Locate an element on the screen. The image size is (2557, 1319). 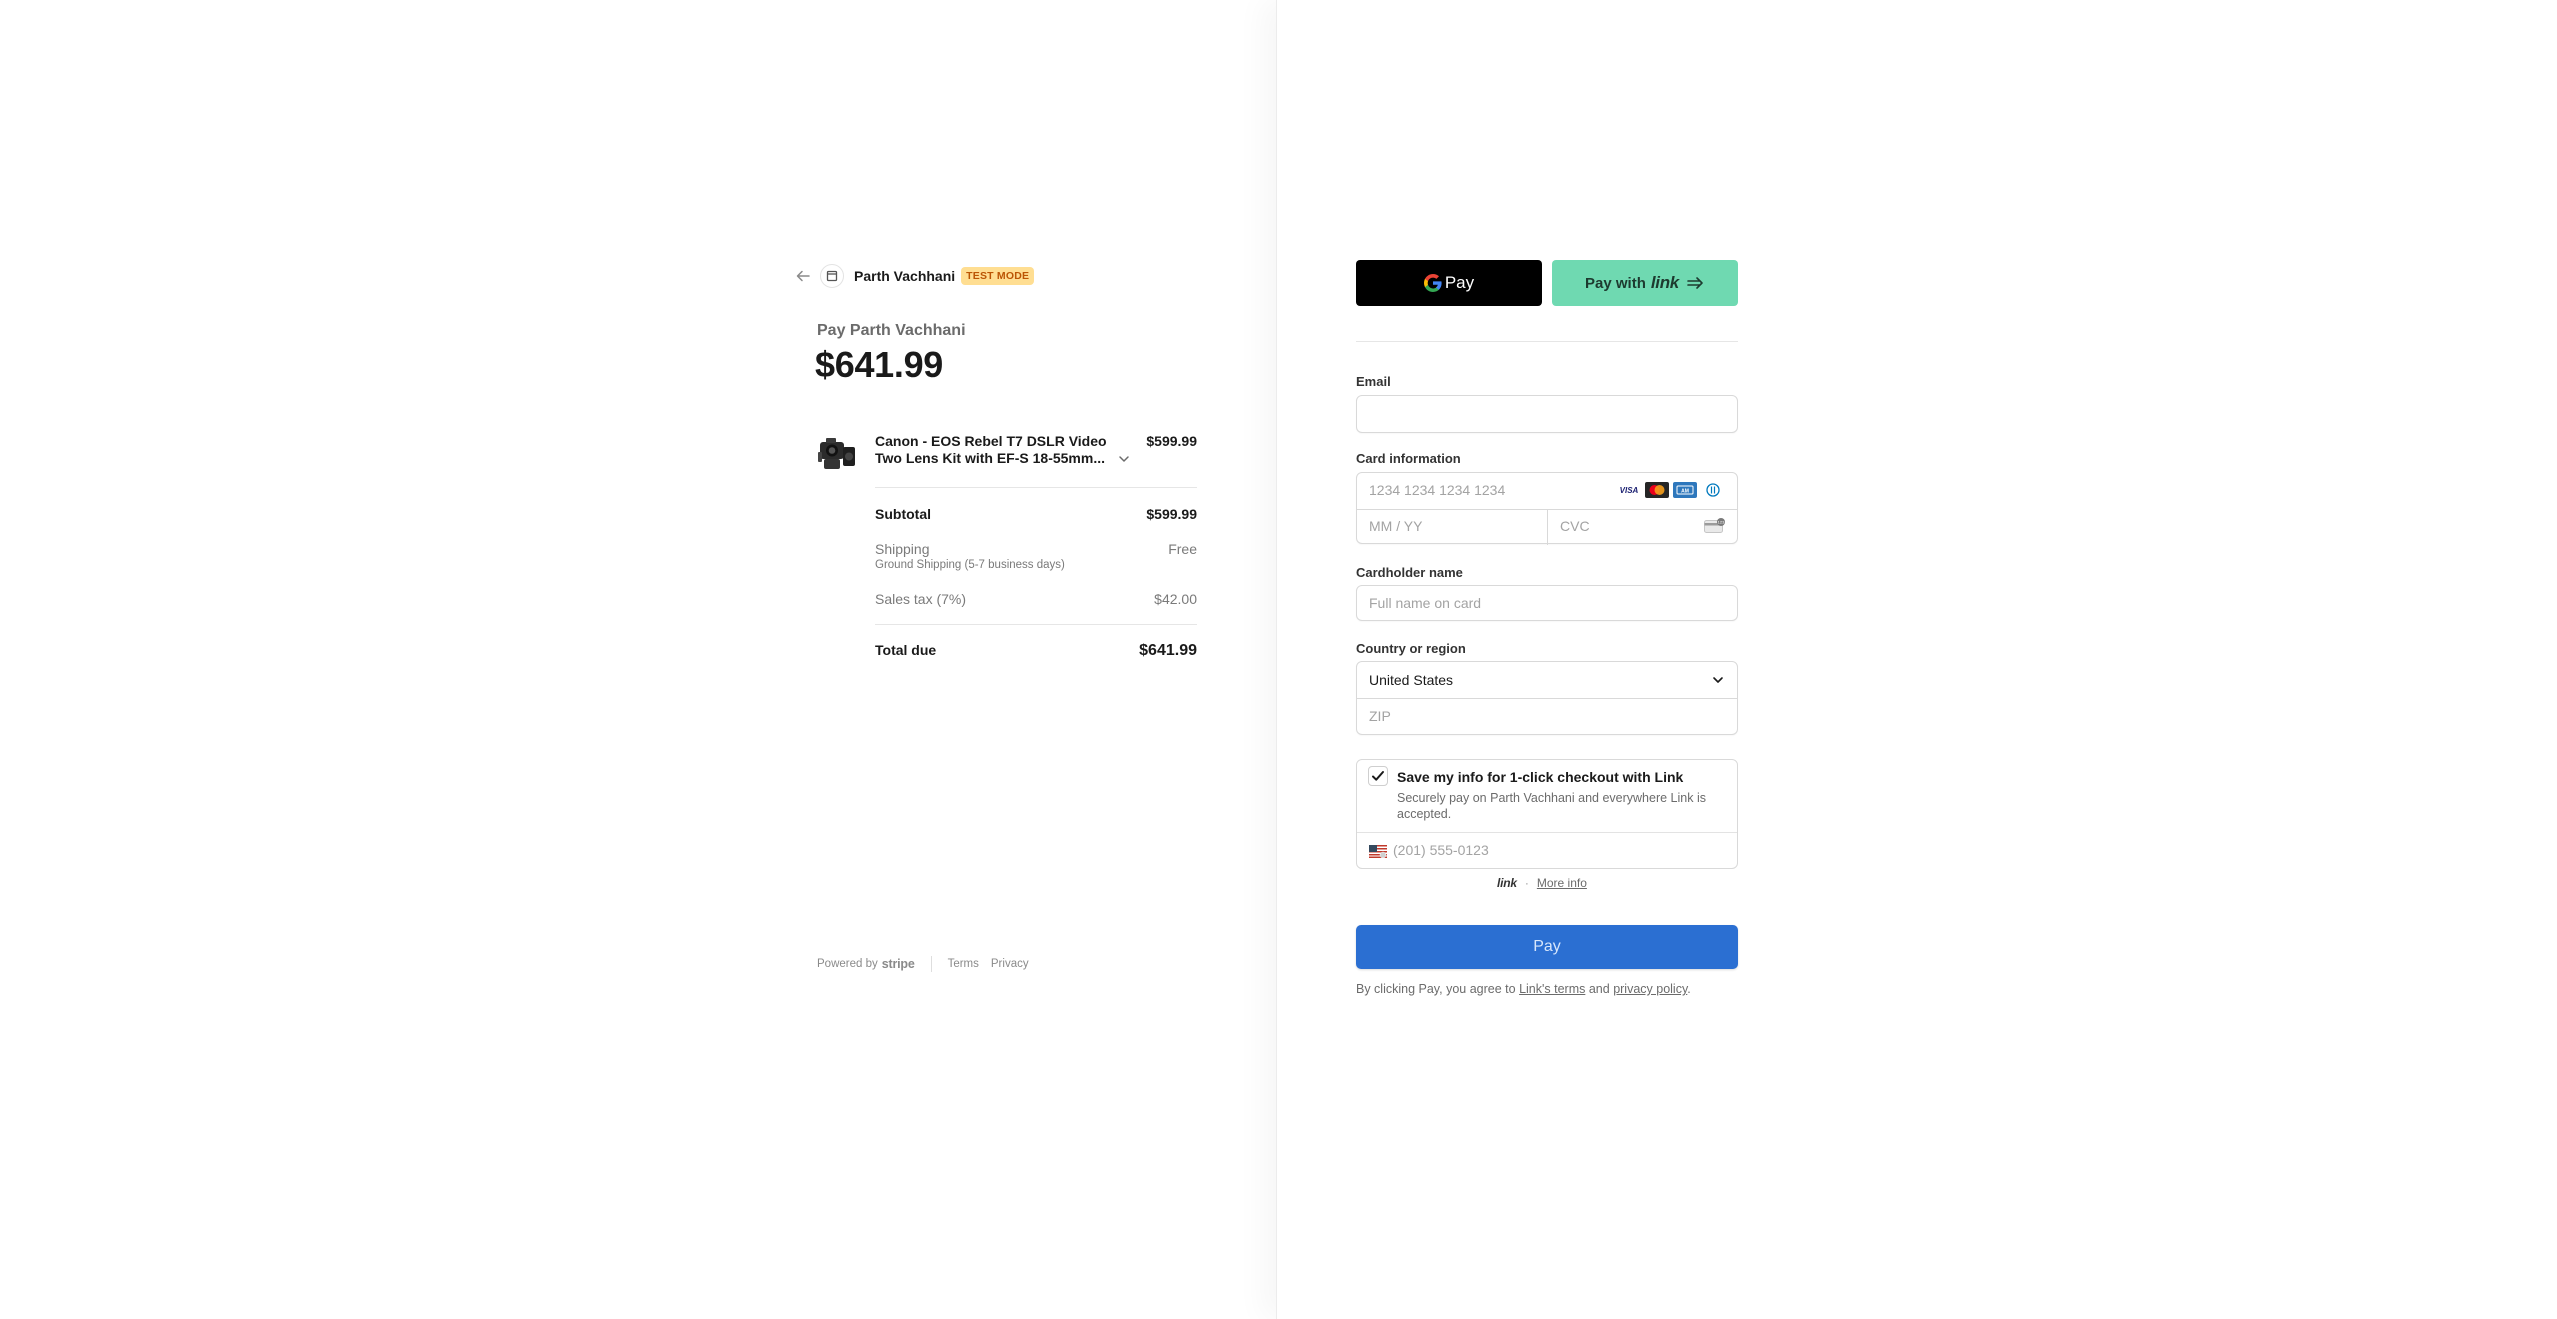
shipping-value: Free is located at coordinates (1182, 549).